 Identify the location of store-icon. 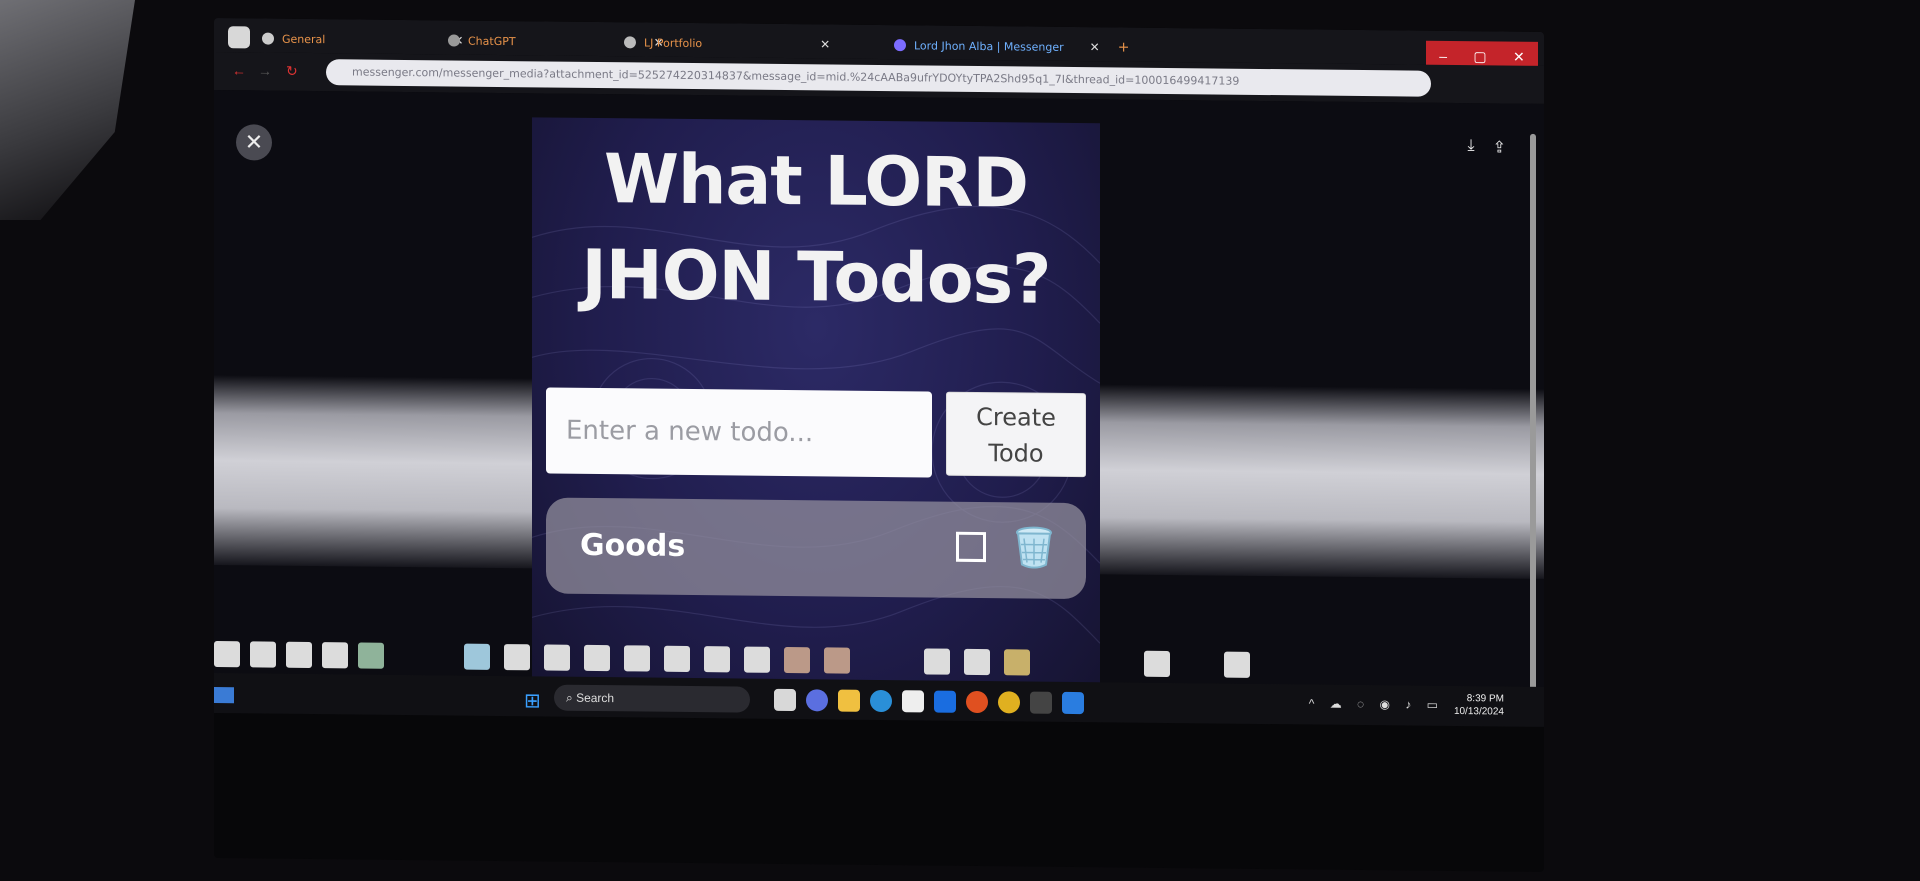
(913, 701).